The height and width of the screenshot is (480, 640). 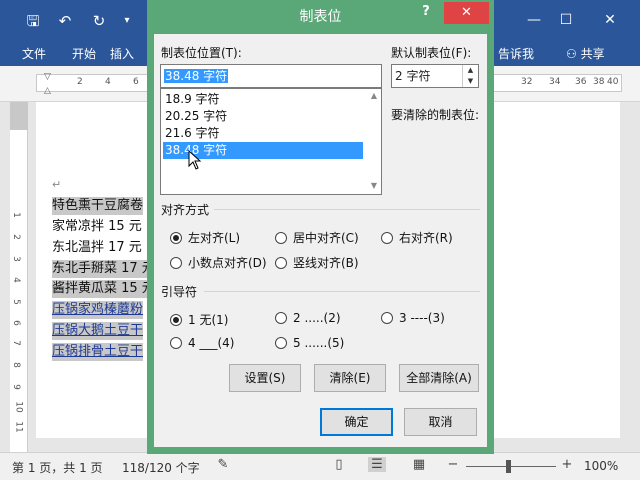 What do you see at coordinates (98, 352) in the screenshot?
I see `doc-line: 压锅排骨土豆干` at bounding box center [98, 352].